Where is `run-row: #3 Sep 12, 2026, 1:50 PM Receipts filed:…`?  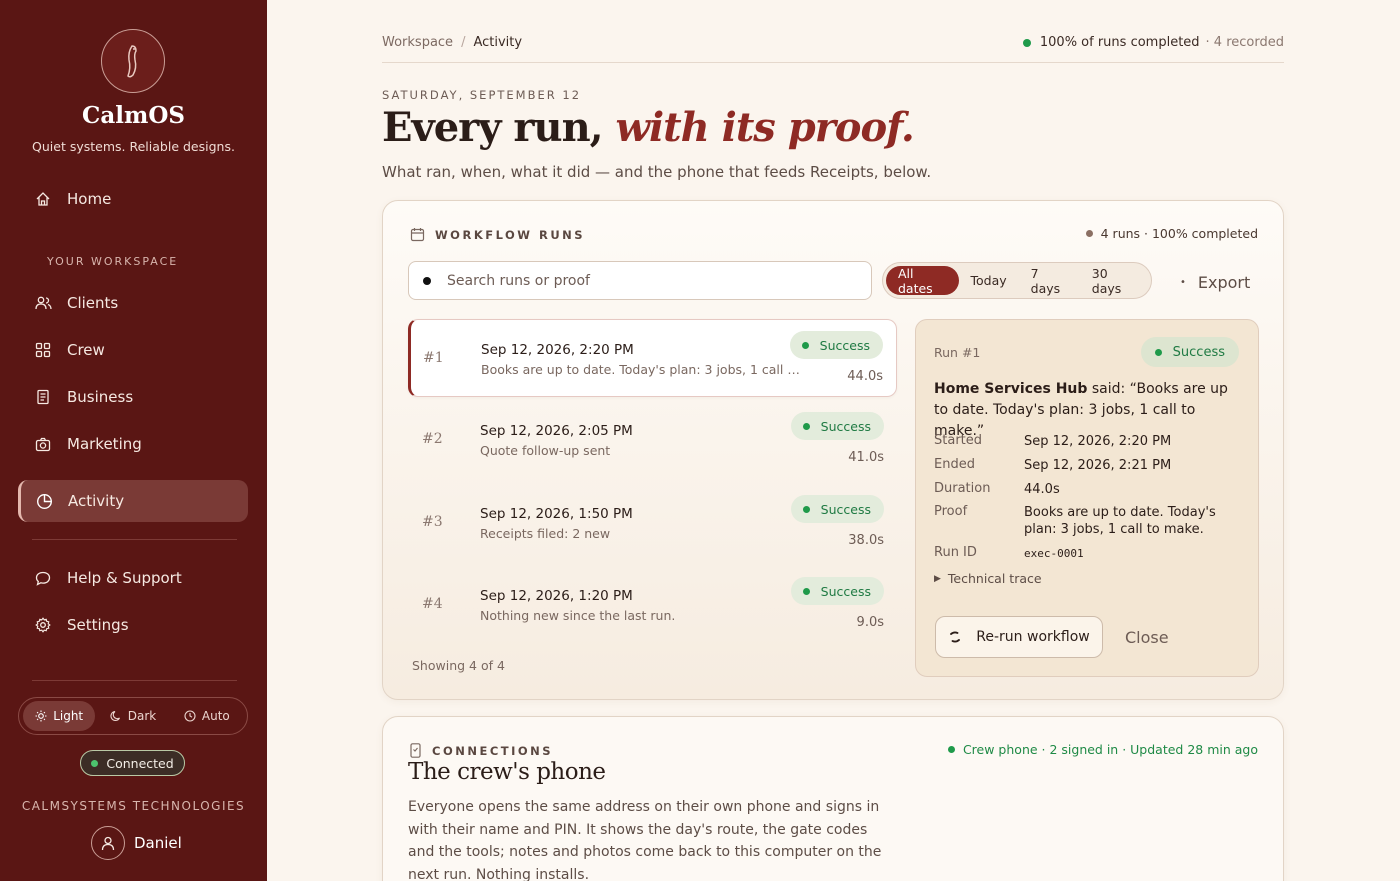
run-row: #3 Sep 12, 2026, 1:50 PM Receipts filed:… is located at coordinates (652, 523).